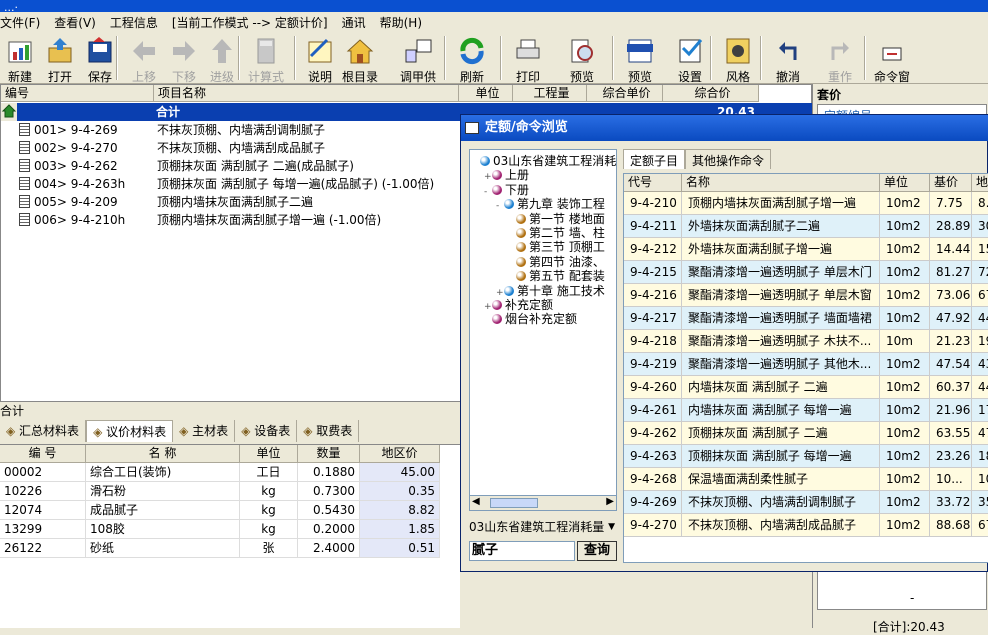 Image resolution: width=988 pixels, height=635 pixels. Describe the element at coordinates (550, 93) in the screenshot. I see `col-qty-header: 工程量` at that location.